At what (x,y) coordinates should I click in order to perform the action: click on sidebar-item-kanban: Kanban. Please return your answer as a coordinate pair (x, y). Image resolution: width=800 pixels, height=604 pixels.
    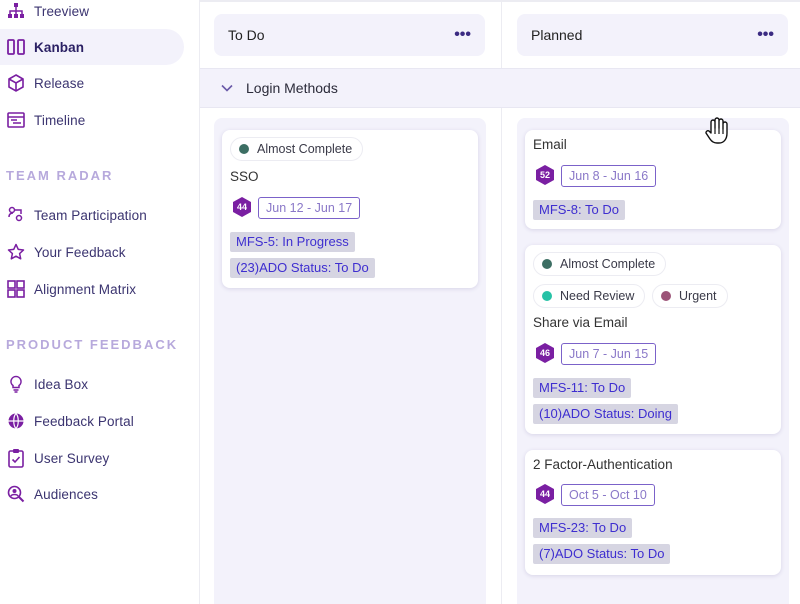
    Looking at the image, I should click on (92, 47).